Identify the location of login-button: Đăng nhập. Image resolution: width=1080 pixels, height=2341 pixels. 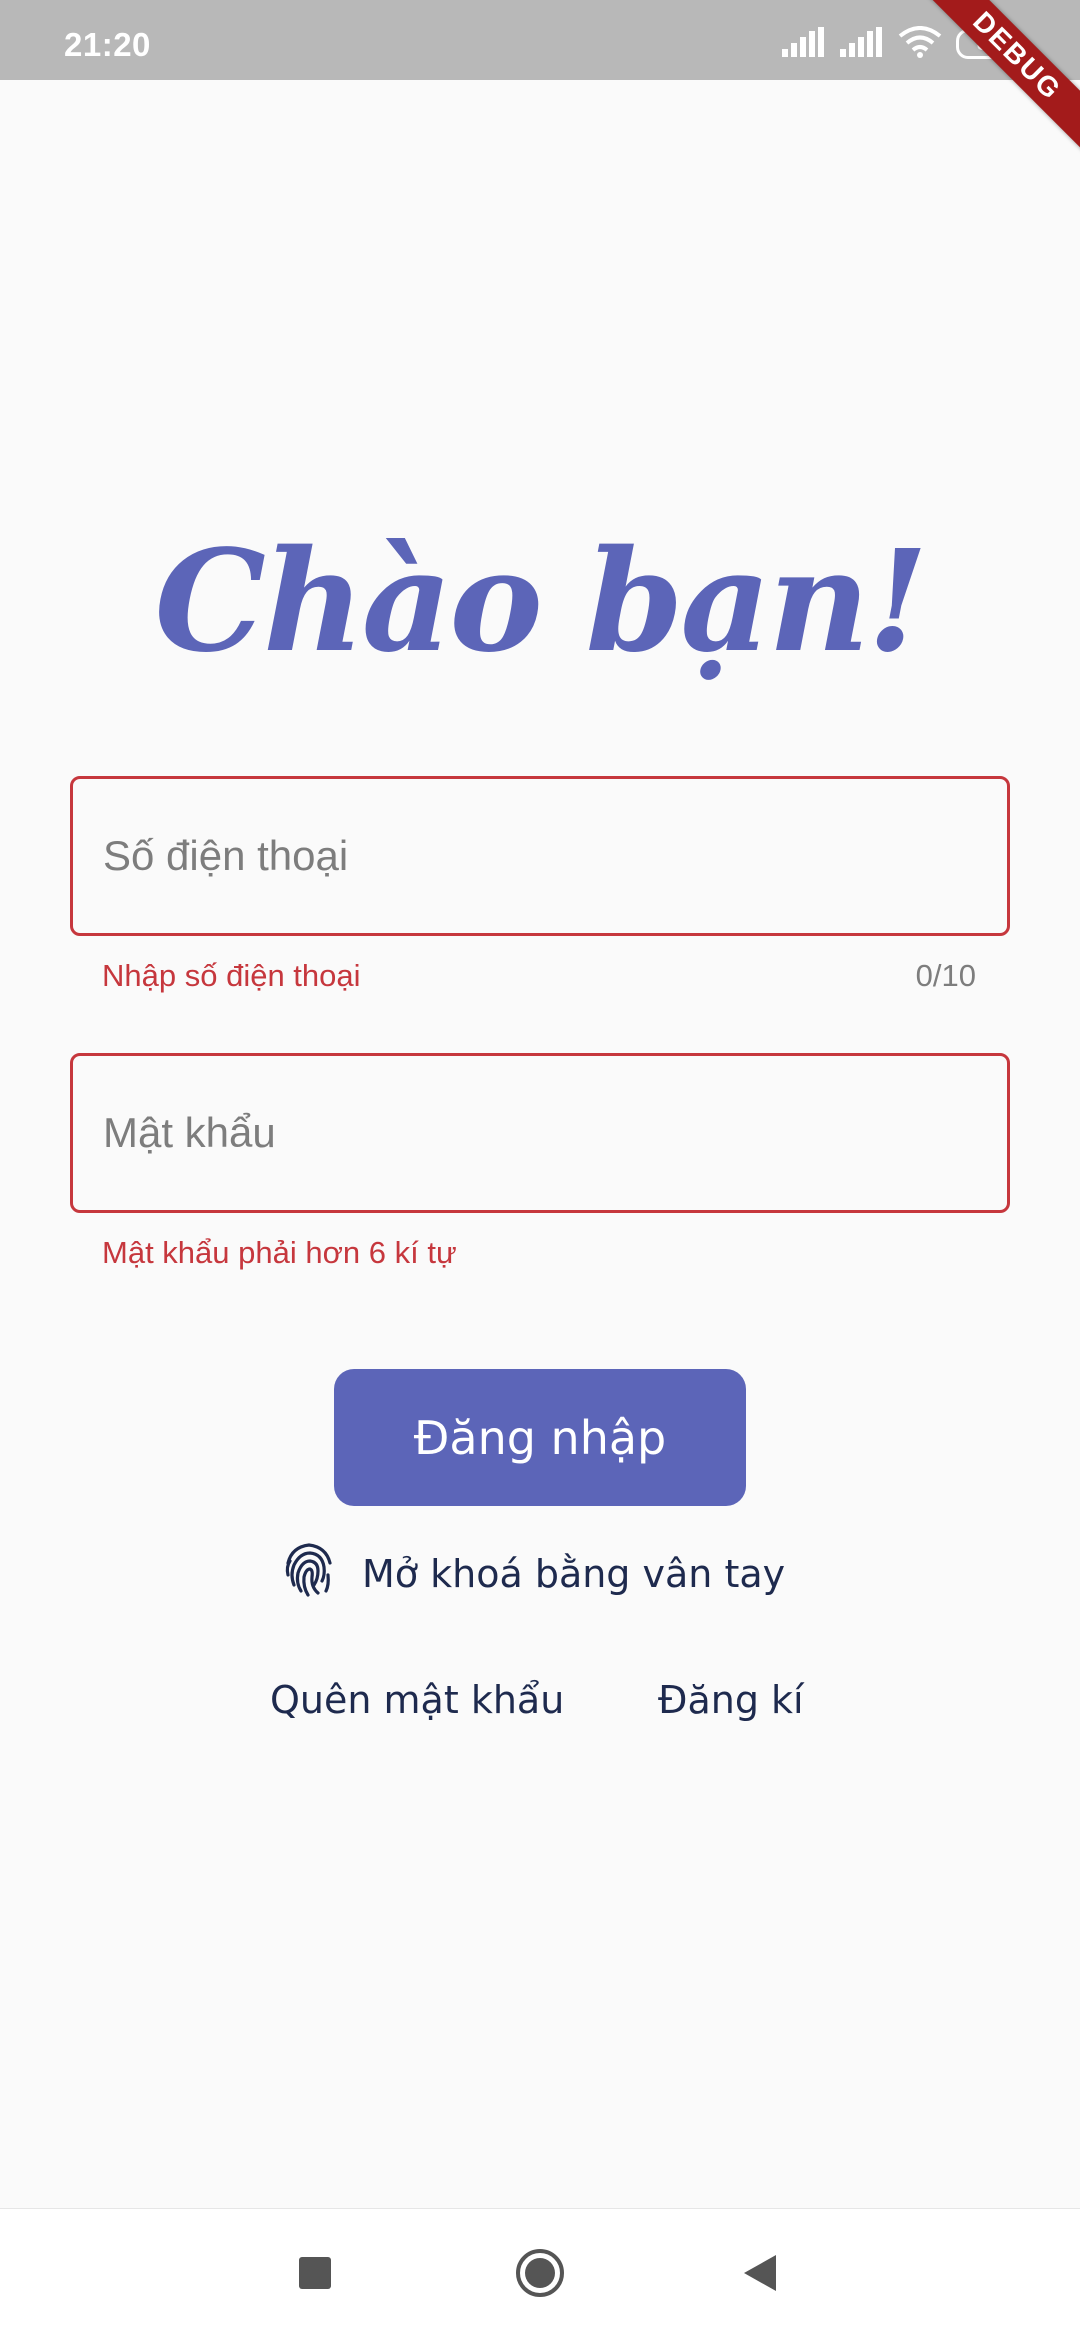
(540, 1437).